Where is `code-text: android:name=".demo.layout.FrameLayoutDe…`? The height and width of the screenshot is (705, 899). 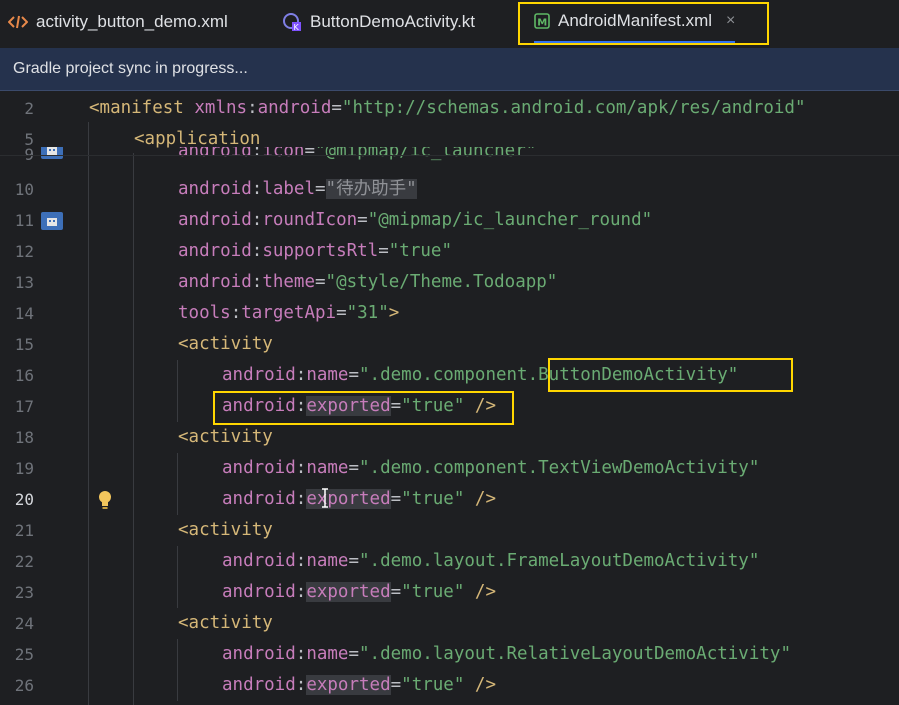 code-text: android:name=".demo.layout.FrameLayoutDe… is located at coordinates (491, 561).